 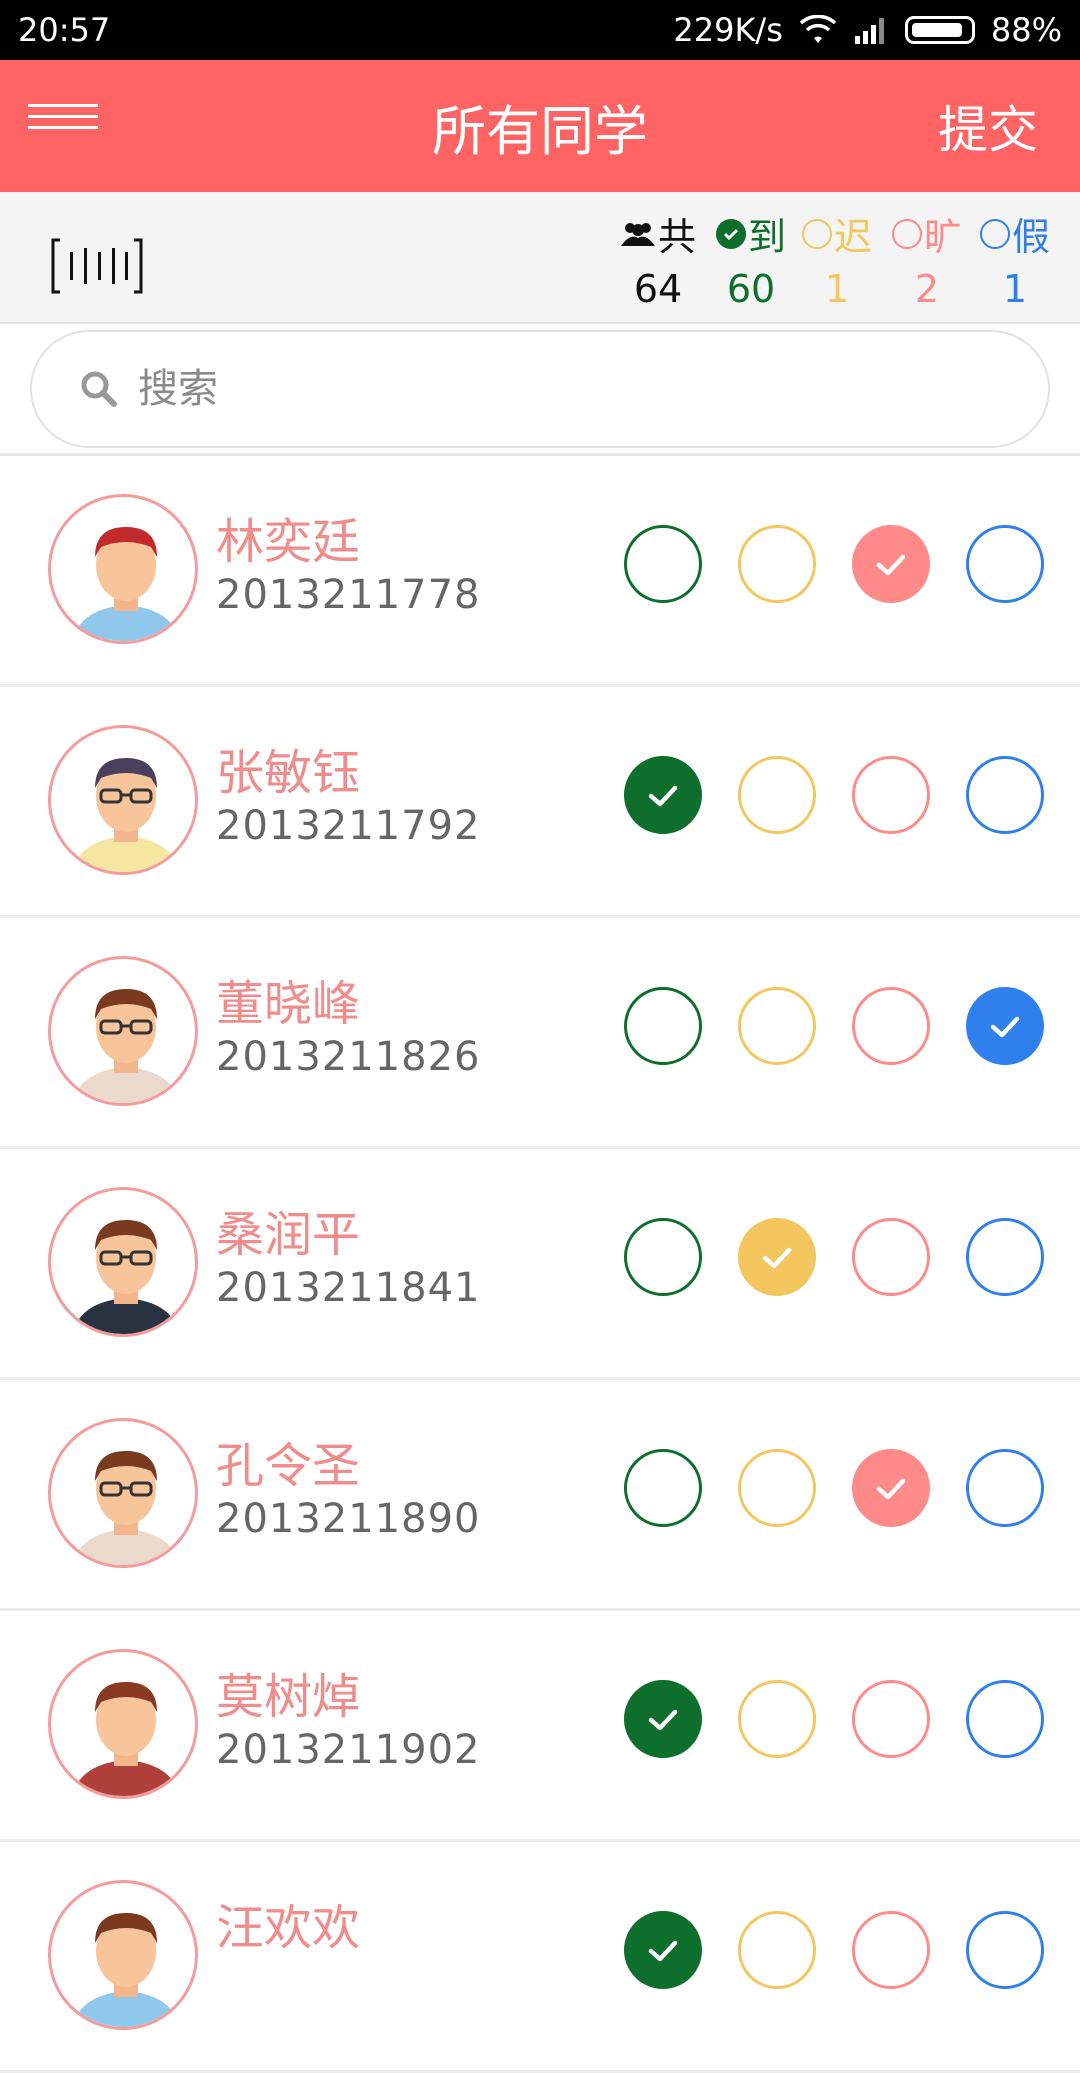 I want to click on stat-total: 共 64, so click(x=658, y=258).